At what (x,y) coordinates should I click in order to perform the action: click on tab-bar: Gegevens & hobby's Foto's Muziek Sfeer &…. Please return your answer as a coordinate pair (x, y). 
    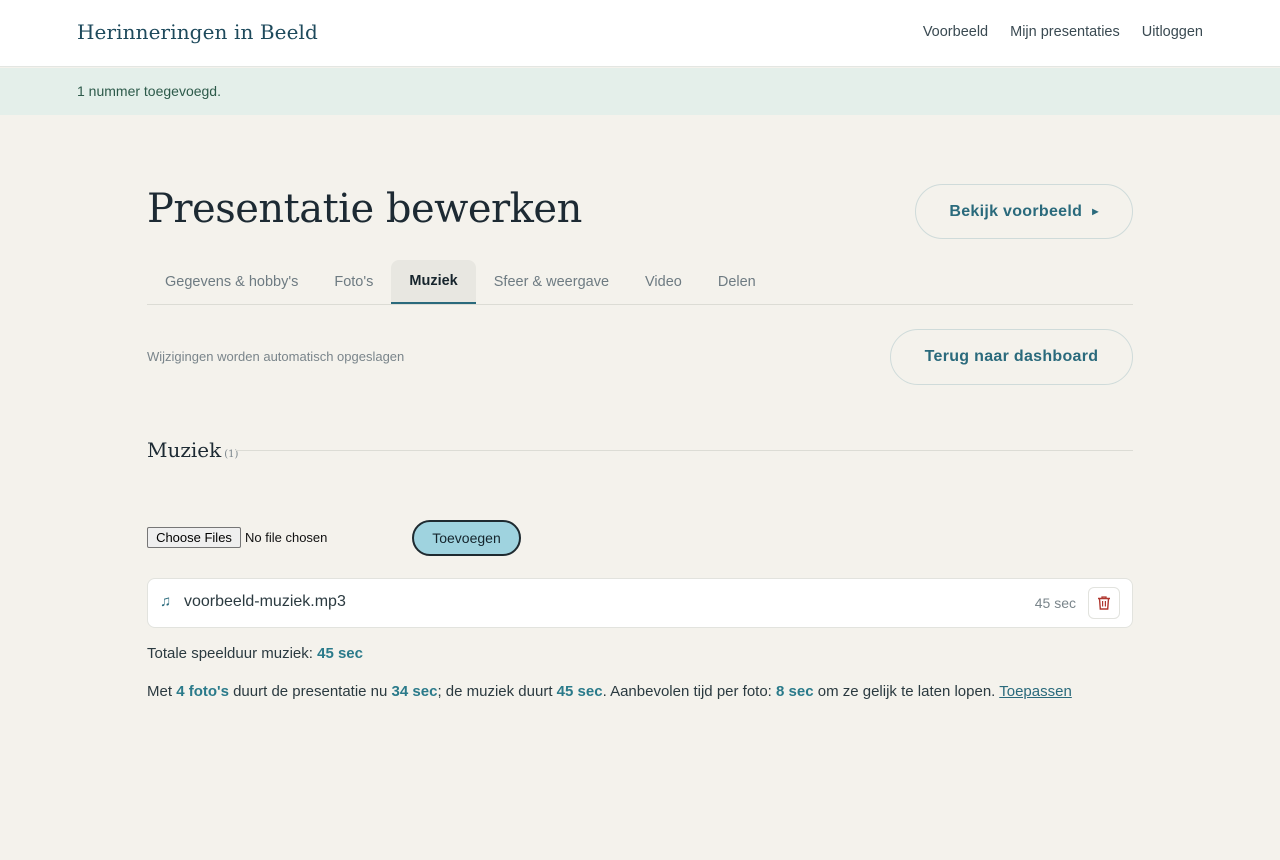
    Looking at the image, I should click on (640, 282).